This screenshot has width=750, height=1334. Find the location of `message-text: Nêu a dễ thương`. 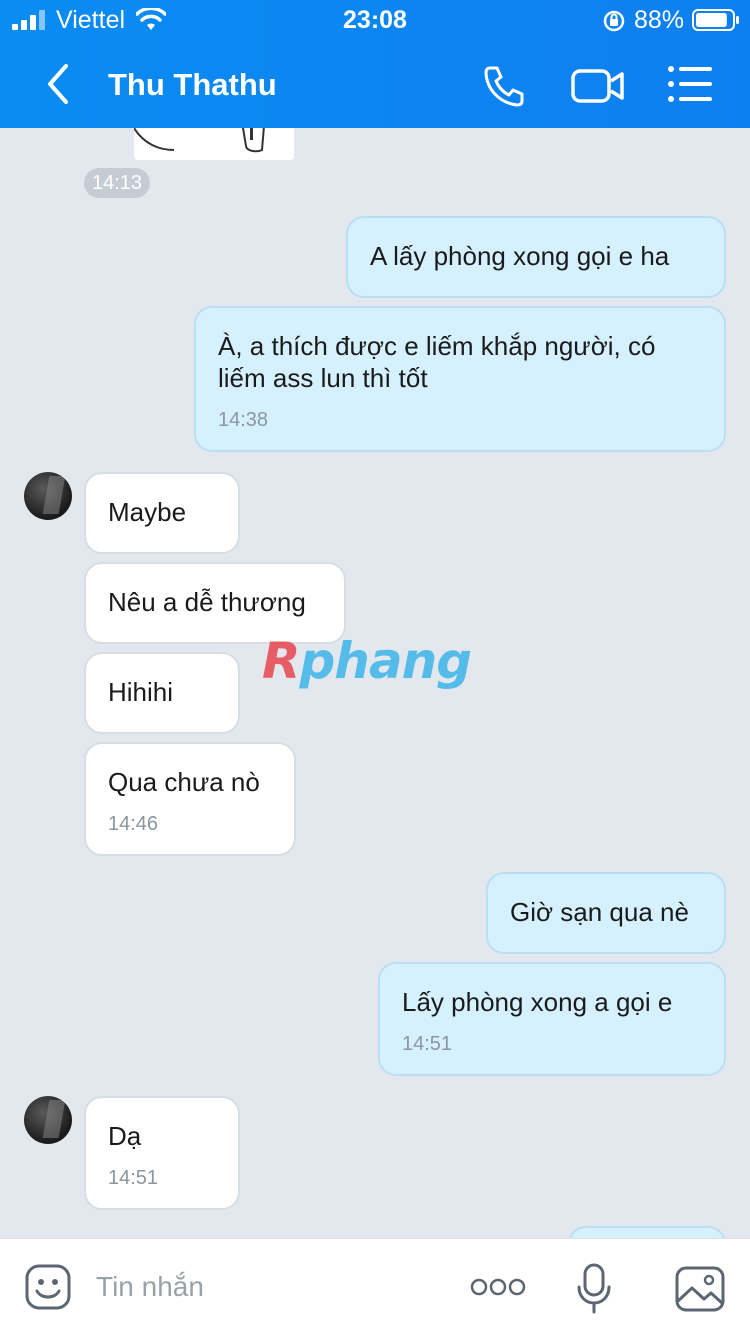

message-text: Nêu a dễ thương is located at coordinates (207, 602).